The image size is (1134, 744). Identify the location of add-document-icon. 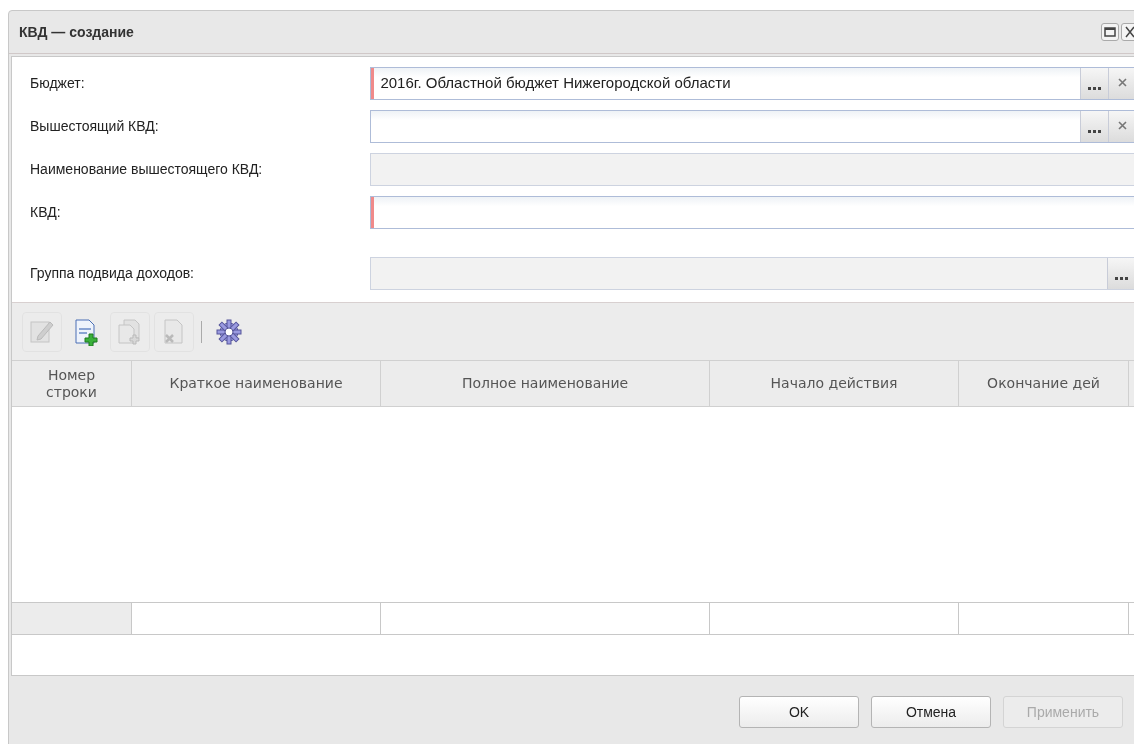
(86, 331).